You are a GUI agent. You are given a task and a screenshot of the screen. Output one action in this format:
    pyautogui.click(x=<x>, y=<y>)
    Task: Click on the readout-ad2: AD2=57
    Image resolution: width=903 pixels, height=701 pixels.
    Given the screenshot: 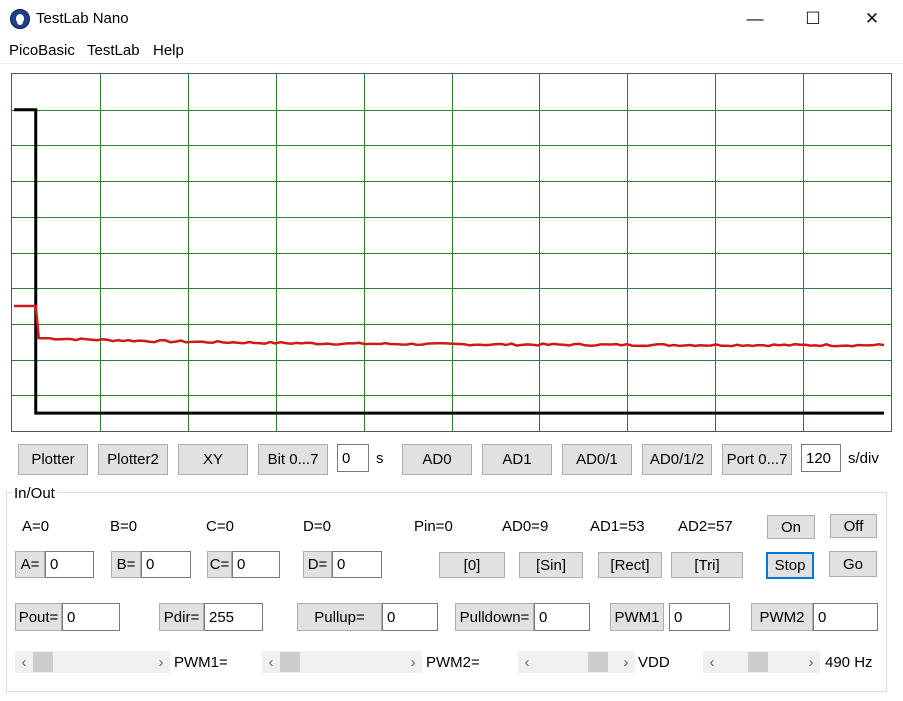 What is the action you would take?
    pyautogui.click(x=705, y=526)
    